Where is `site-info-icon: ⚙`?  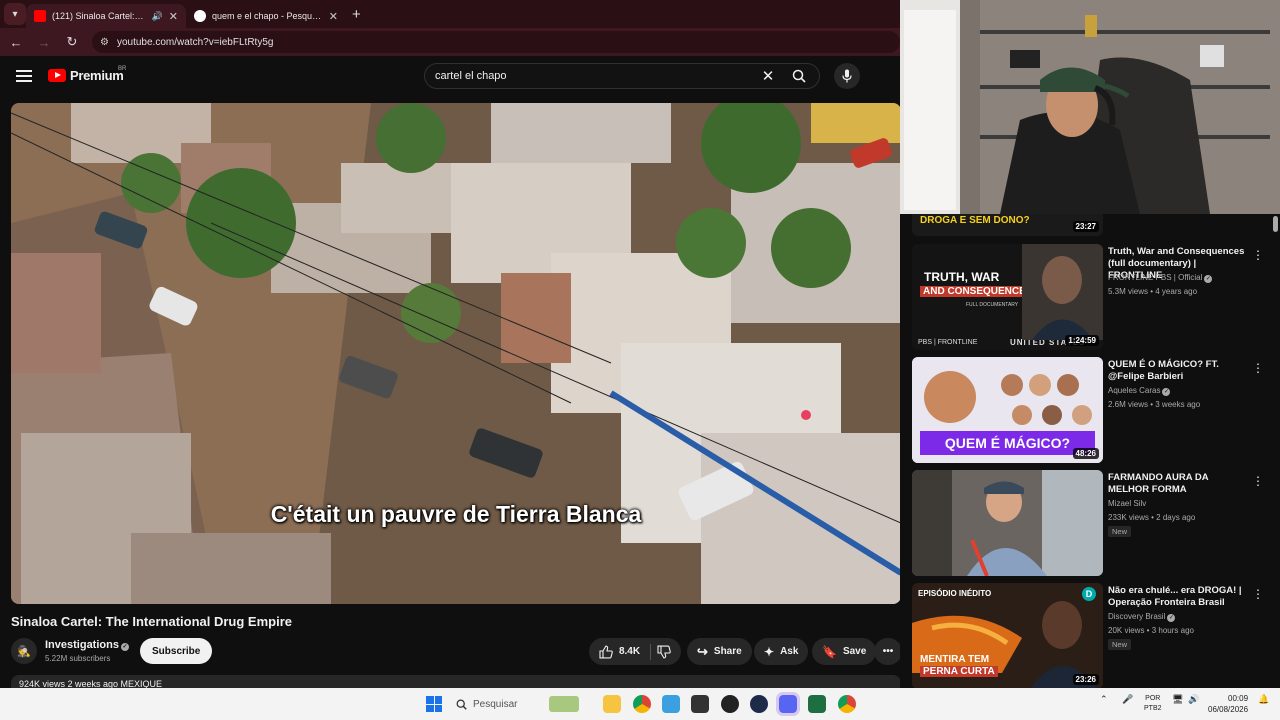 site-info-icon: ⚙ is located at coordinates (104, 42).